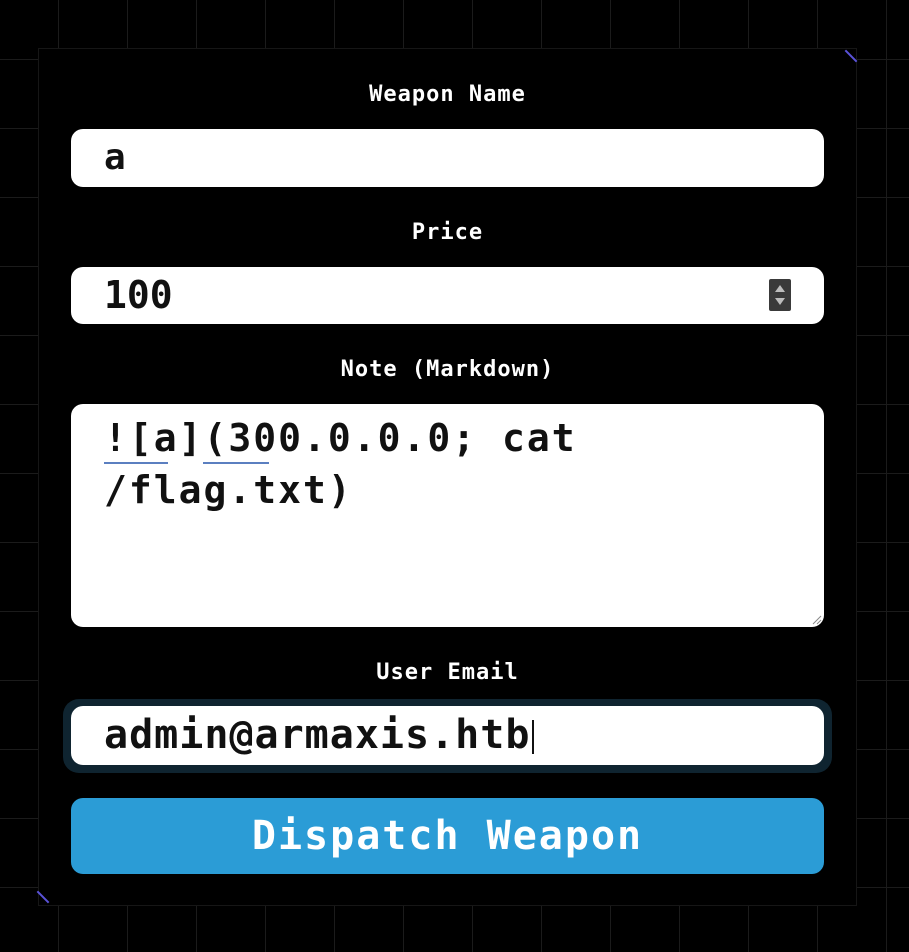  I want to click on spinner-up-arrow-icon, so click(780, 288).